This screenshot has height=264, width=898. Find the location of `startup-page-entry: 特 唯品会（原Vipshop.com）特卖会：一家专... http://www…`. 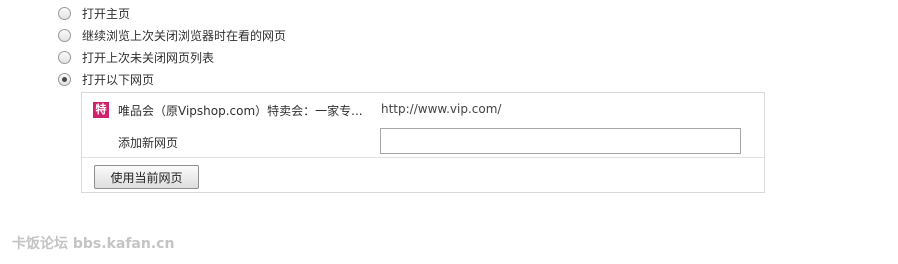

startup-page-entry: 特 唯品会（原Vipshop.com）特卖会：一家专... http://www… is located at coordinates (423, 109).